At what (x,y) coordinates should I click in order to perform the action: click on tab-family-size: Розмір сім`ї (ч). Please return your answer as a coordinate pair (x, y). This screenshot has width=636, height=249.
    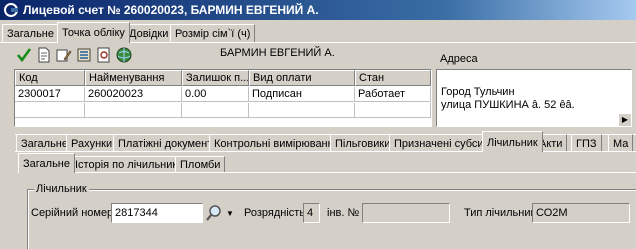
    Looking at the image, I should click on (213, 33).